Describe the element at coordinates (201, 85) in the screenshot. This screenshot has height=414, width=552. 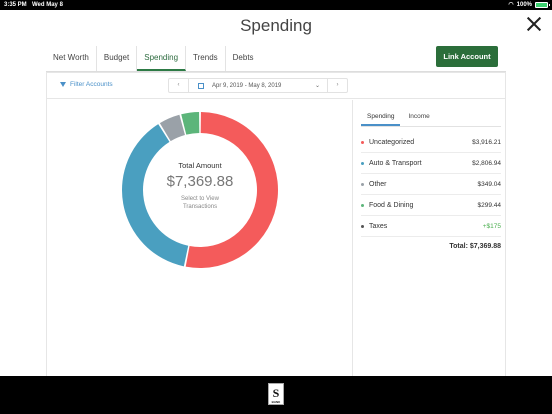
I see `calendar-icon` at that location.